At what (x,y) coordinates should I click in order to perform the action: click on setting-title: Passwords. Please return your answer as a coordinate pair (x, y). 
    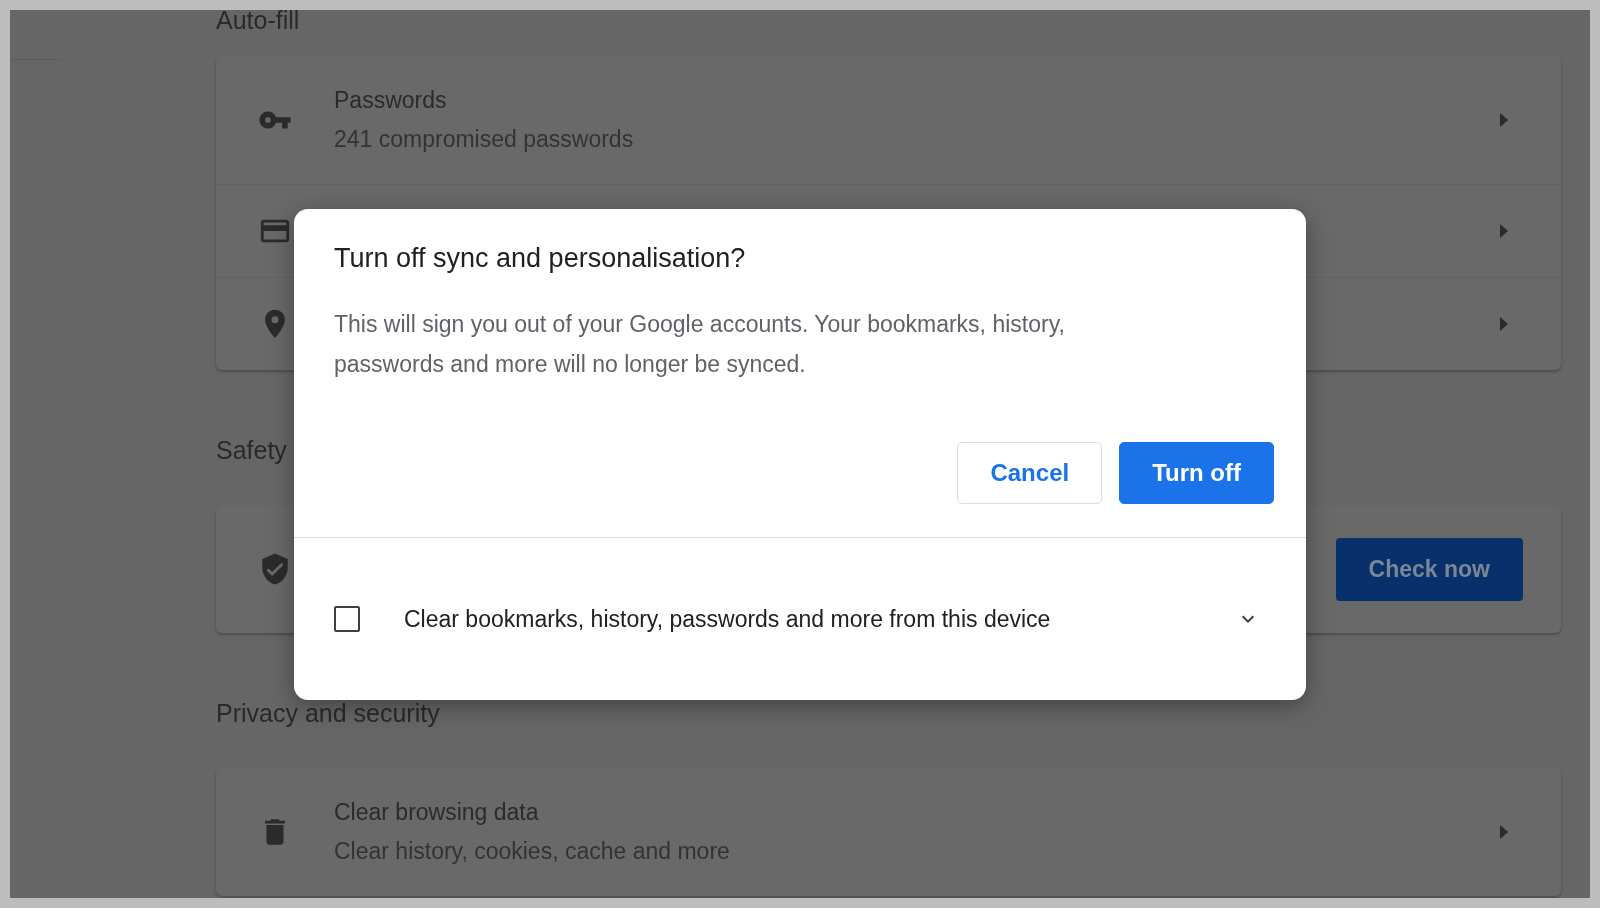
    Looking at the image, I should click on (391, 100).